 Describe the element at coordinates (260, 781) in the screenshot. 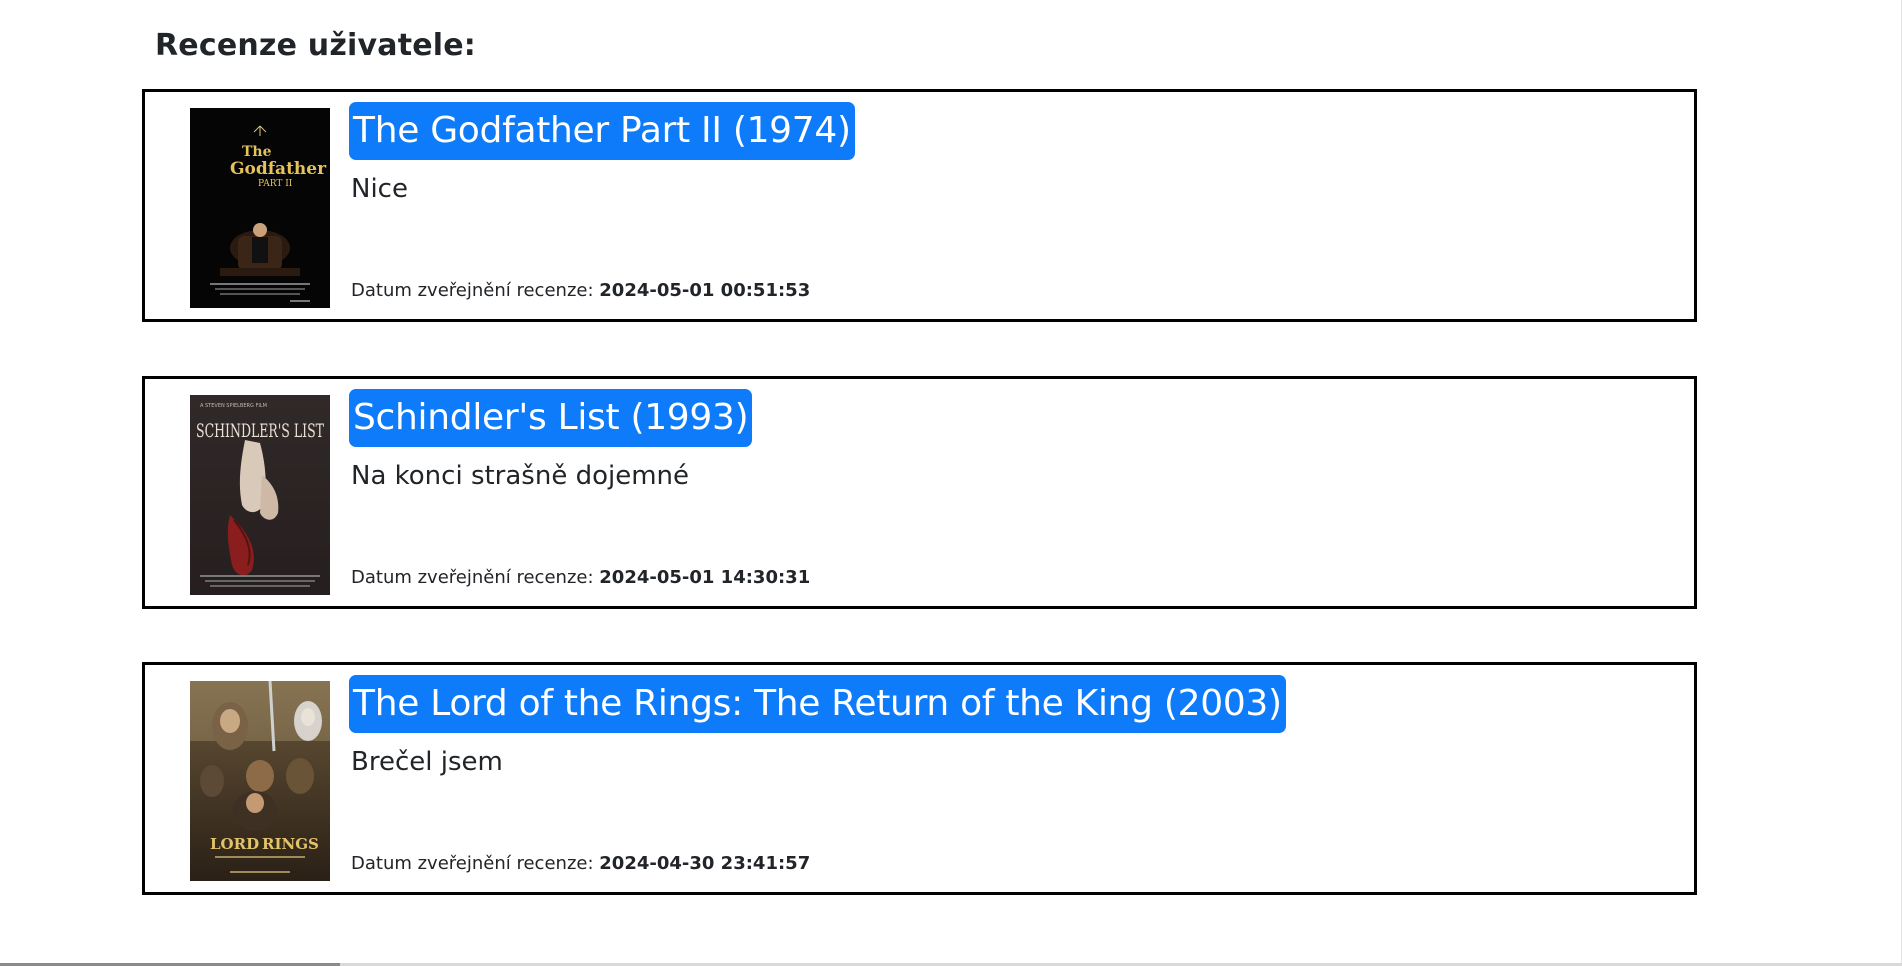

I see `lotr-return-of-the-king-poster: LORD RINGS` at that location.